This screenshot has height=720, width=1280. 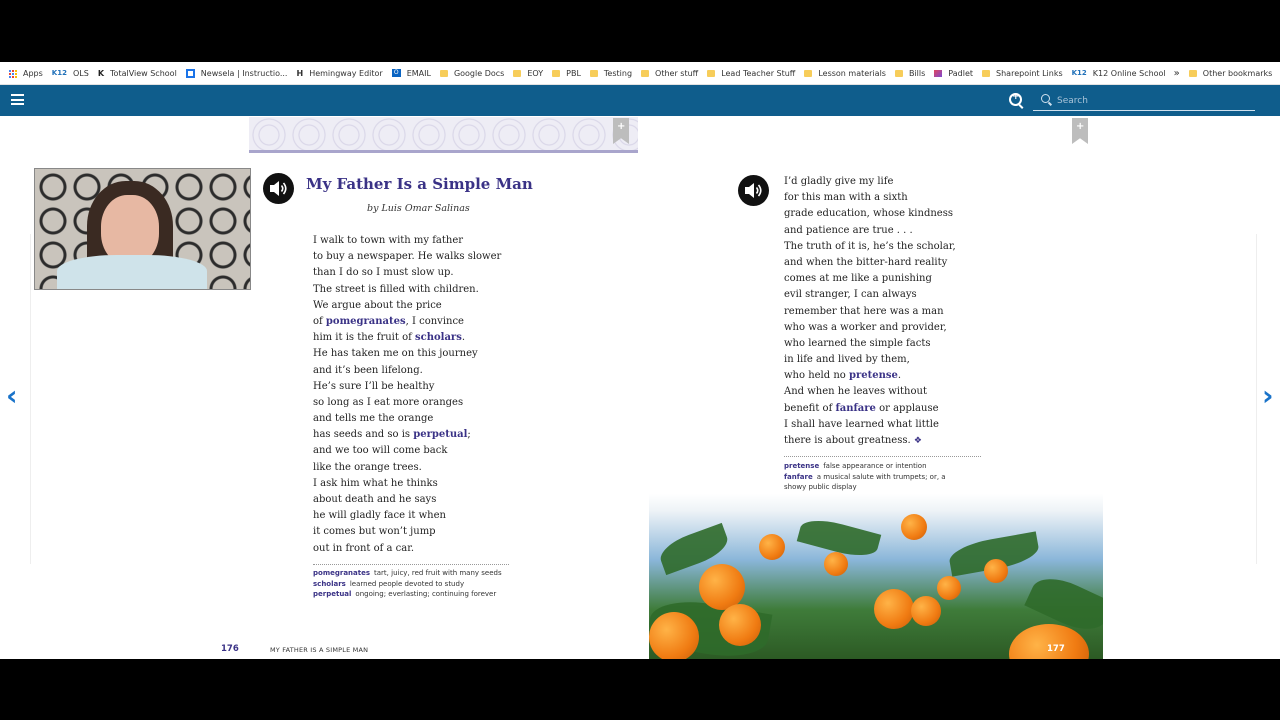 I want to click on newsela-icon, so click(x=190, y=73).